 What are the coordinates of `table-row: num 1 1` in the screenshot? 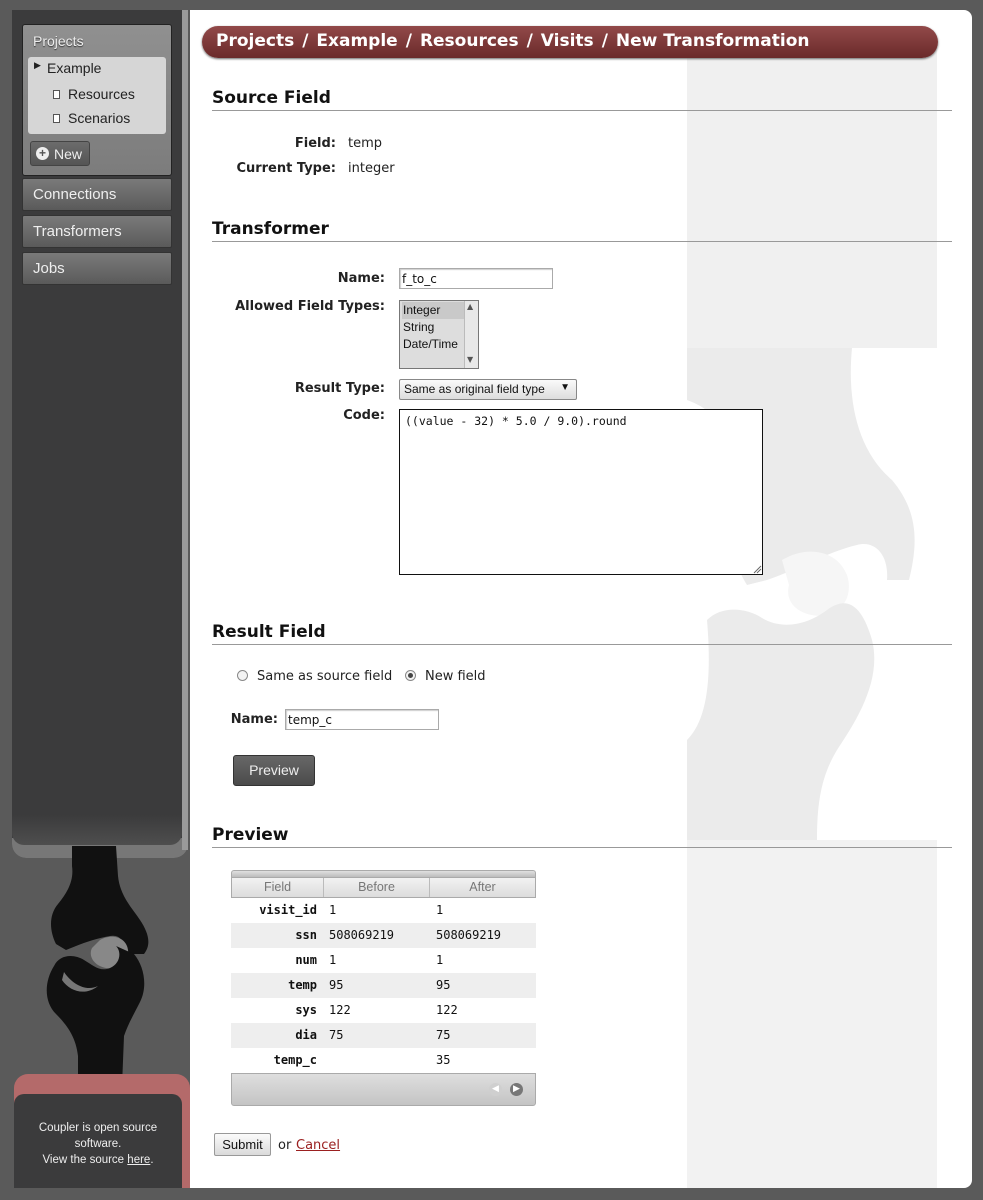 It's located at (383, 960).